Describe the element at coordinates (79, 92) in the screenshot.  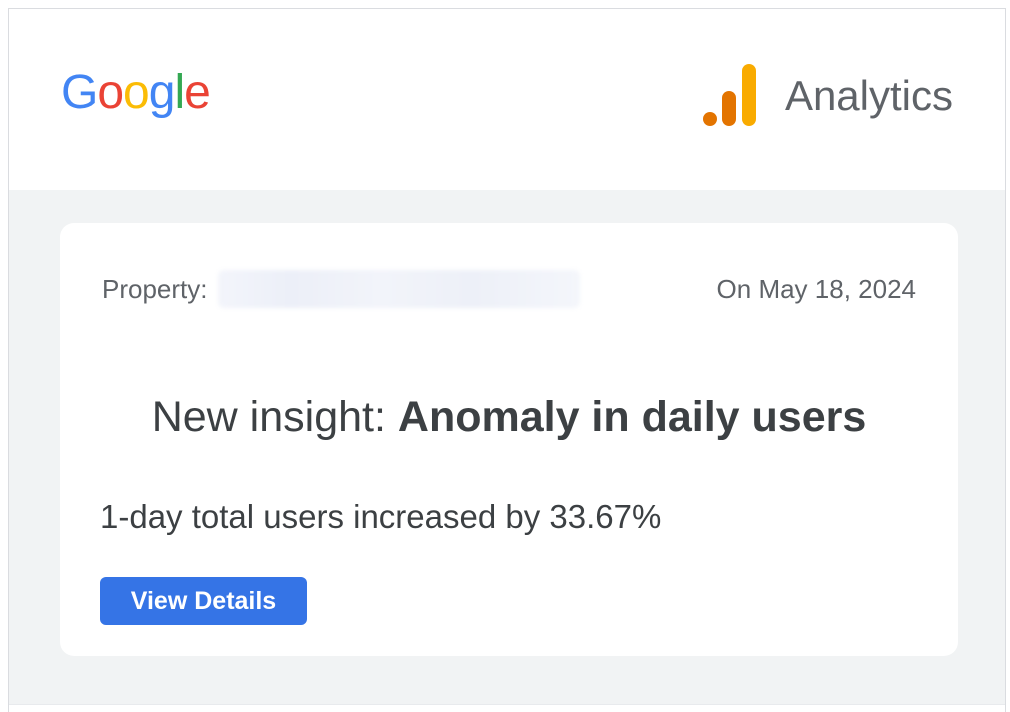
I see `google-logo-letter: G` at that location.